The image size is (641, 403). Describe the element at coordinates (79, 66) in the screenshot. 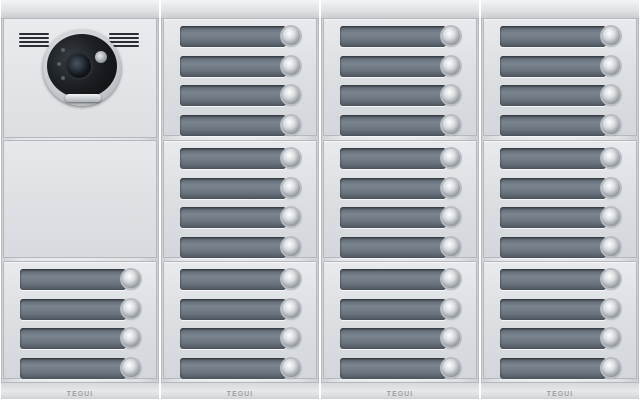

I see `camera-lens-icon` at that location.